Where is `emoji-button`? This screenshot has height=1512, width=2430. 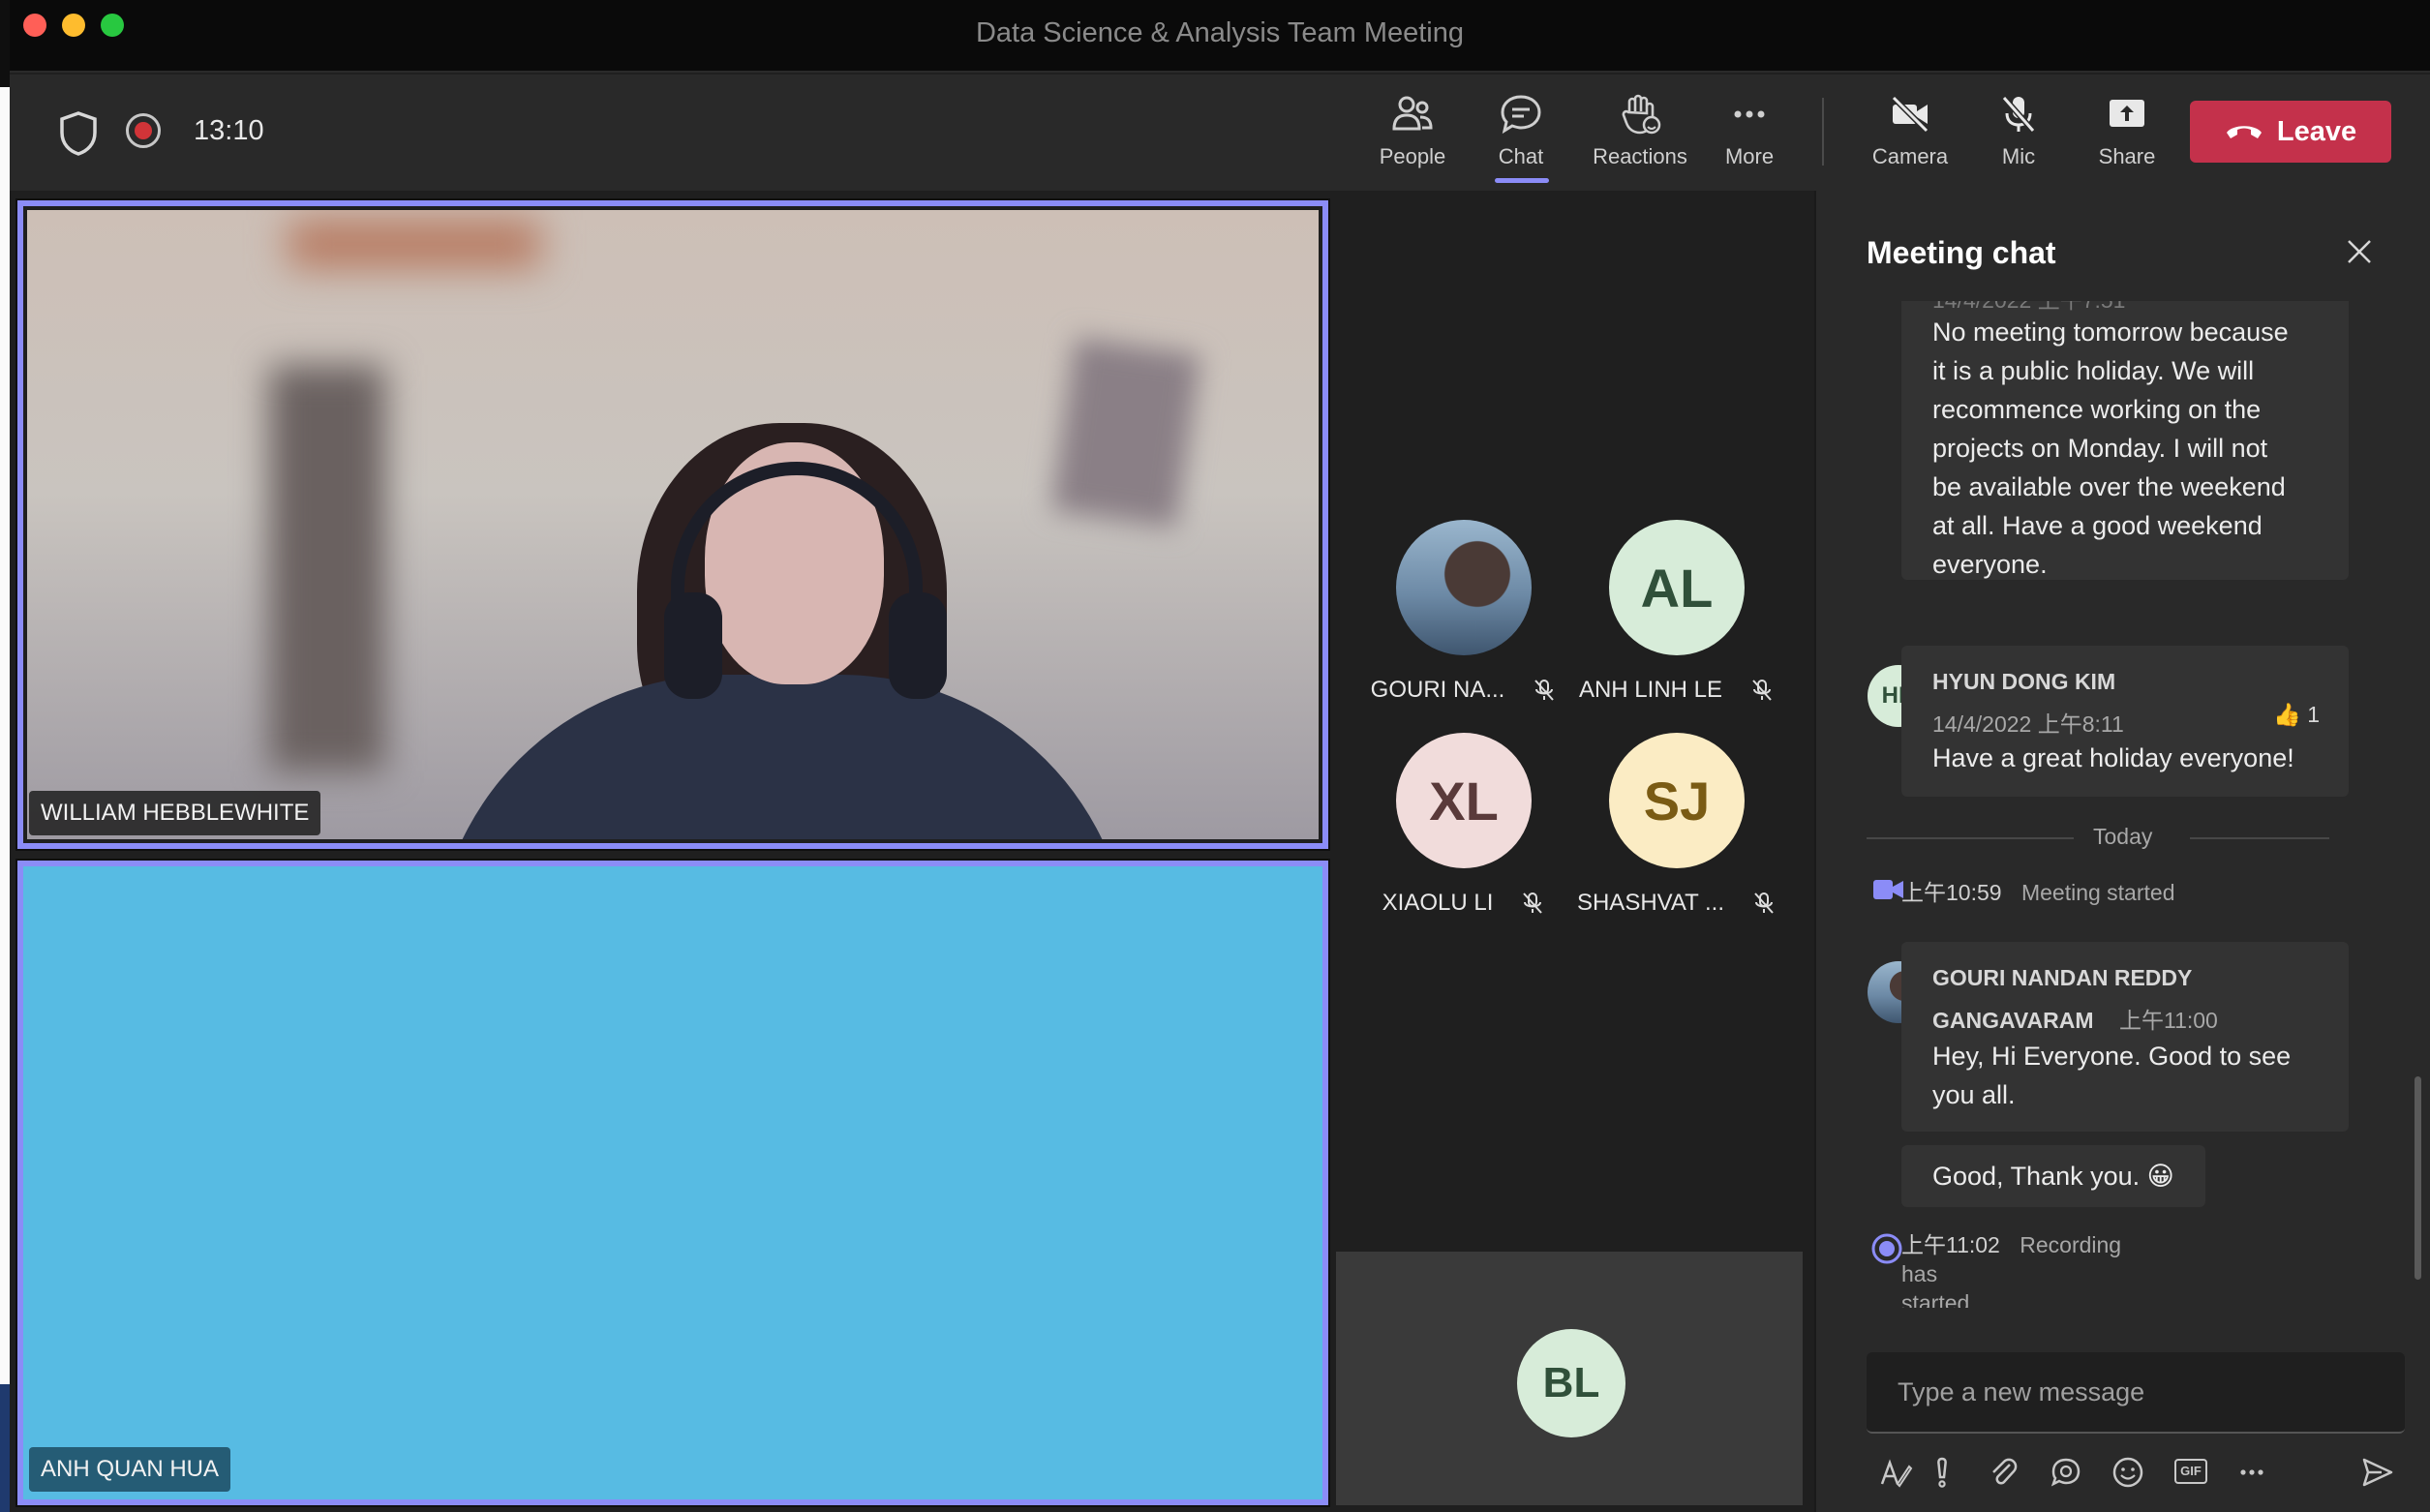 emoji-button is located at coordinates (2128, 1472).